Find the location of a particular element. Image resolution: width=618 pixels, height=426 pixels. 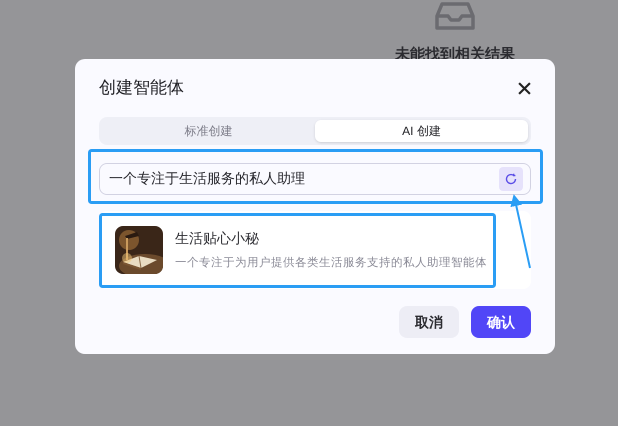

tab: AI 创建 is located at coordinates (421, 131).